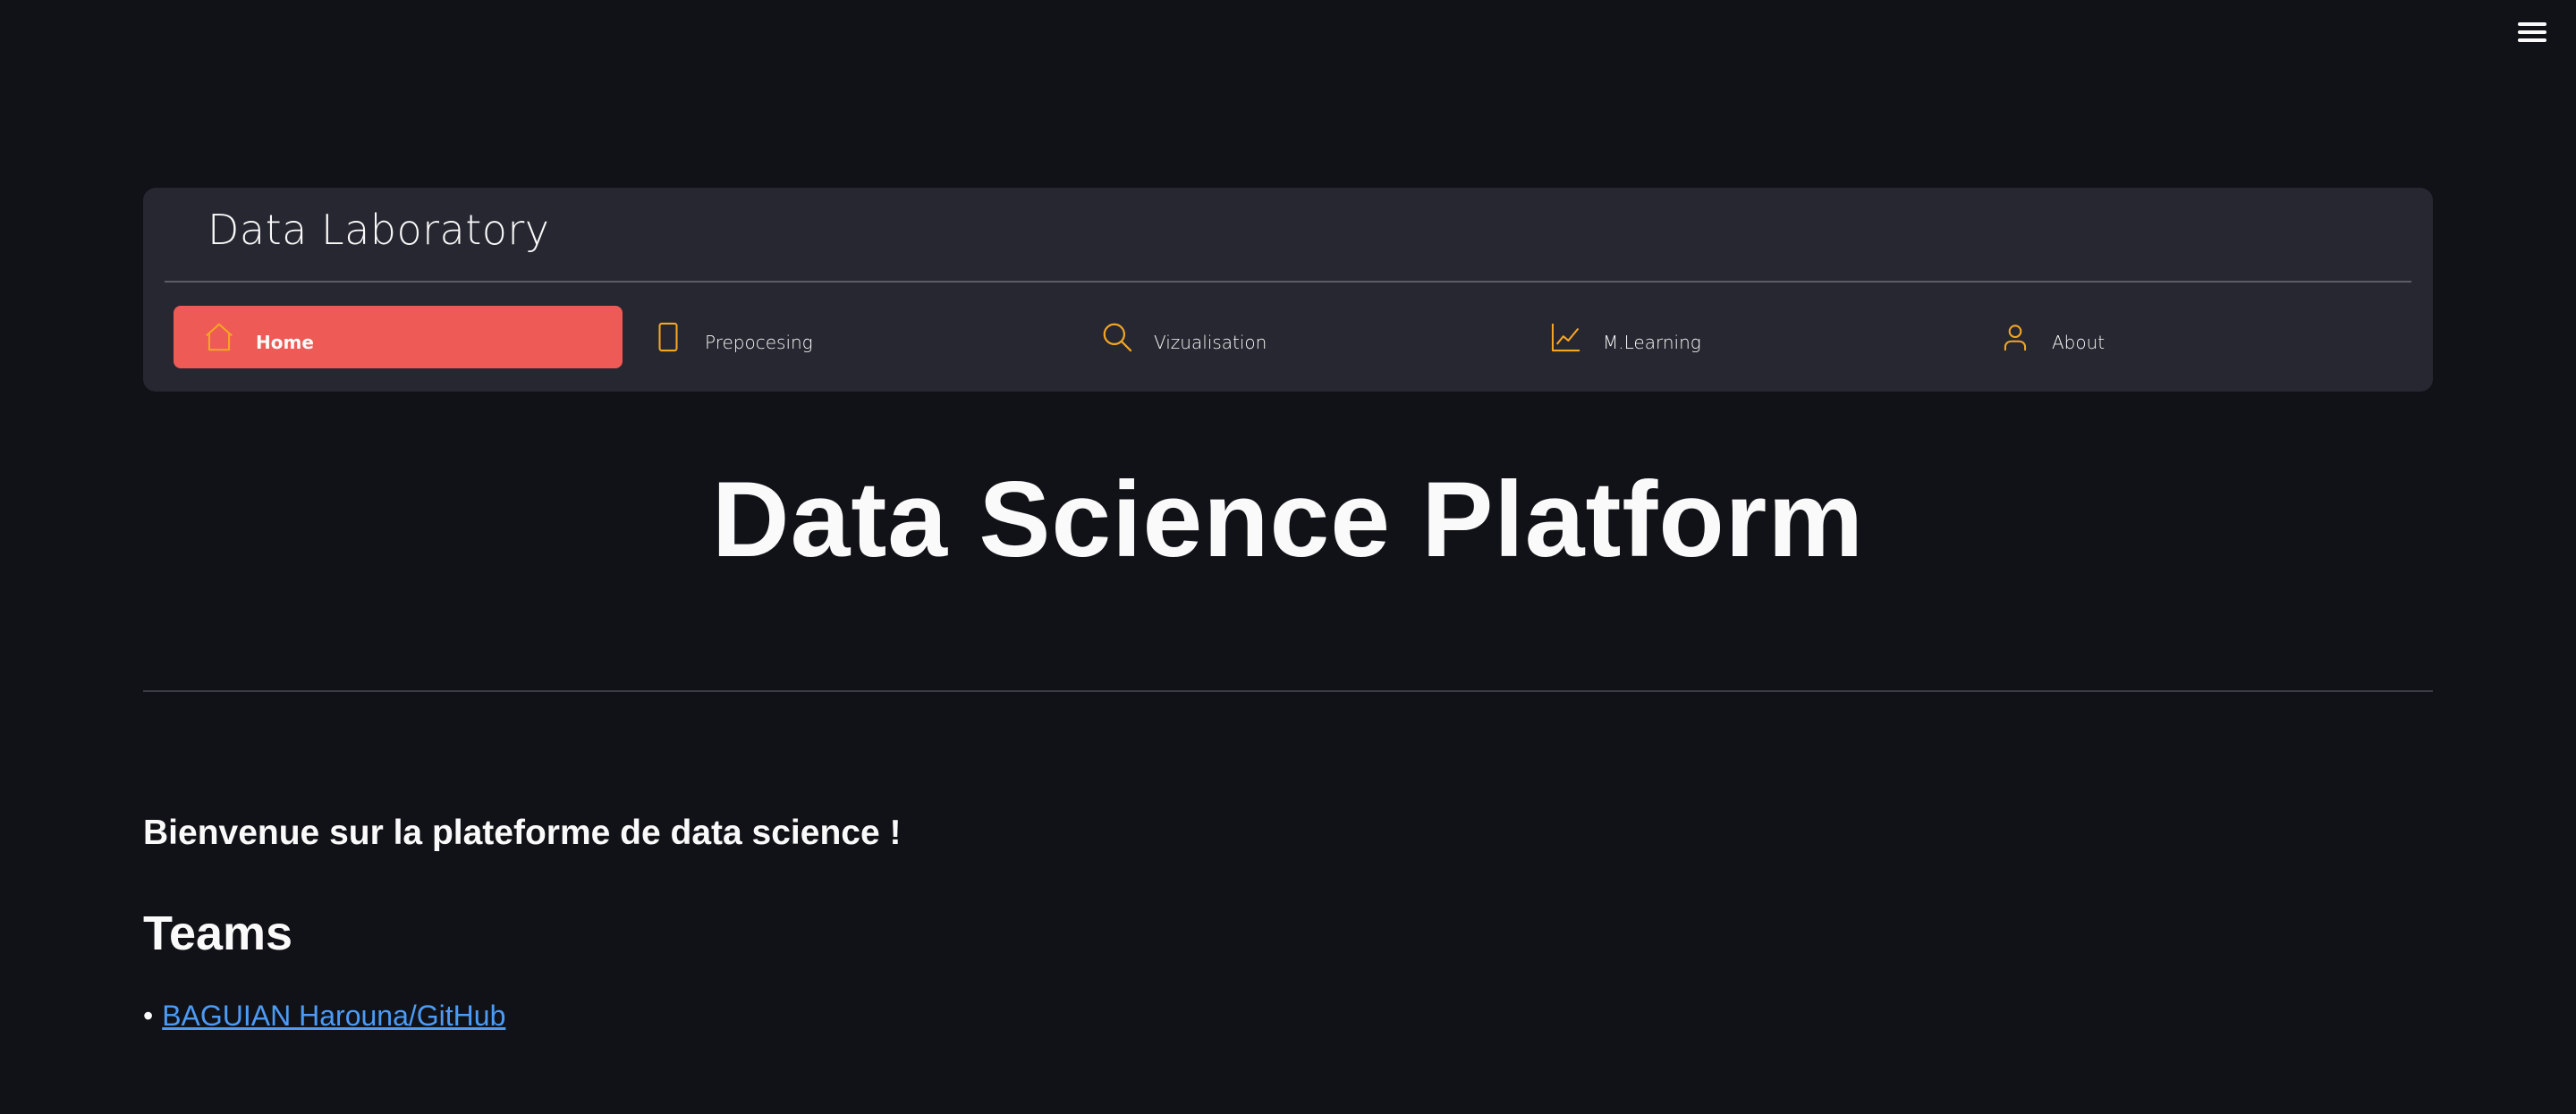 This screenshot has width=2576, height=1114. What do you see at coordinates (2194, 337) in the screenshot?
I see `nav-item-about: About` at bounding box center [2194, 337].